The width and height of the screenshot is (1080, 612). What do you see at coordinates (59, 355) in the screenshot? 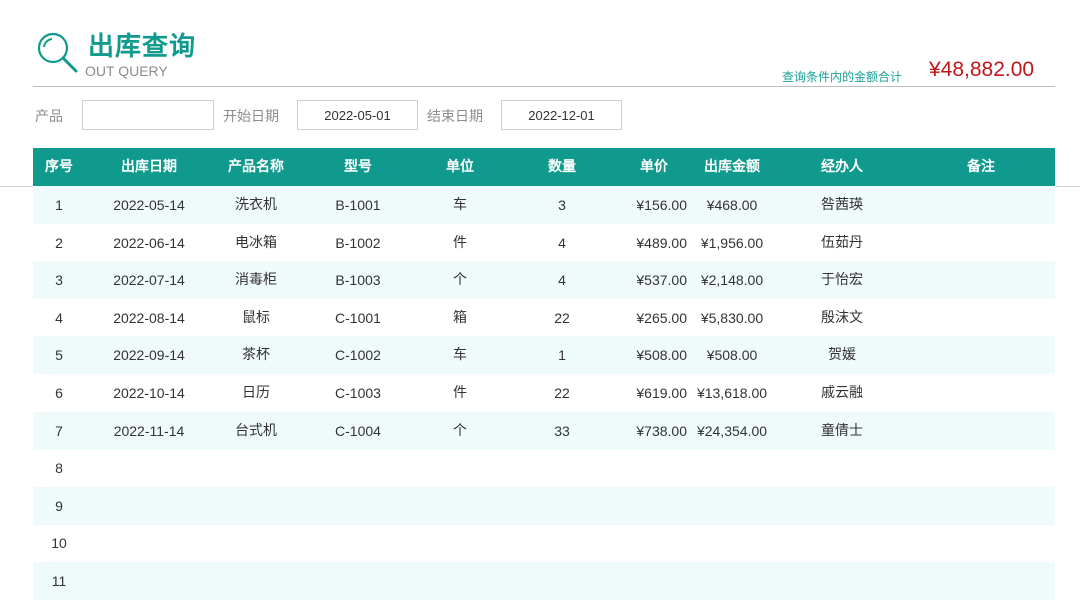
I see `row-no: 5` at bounding box center [59, 355].